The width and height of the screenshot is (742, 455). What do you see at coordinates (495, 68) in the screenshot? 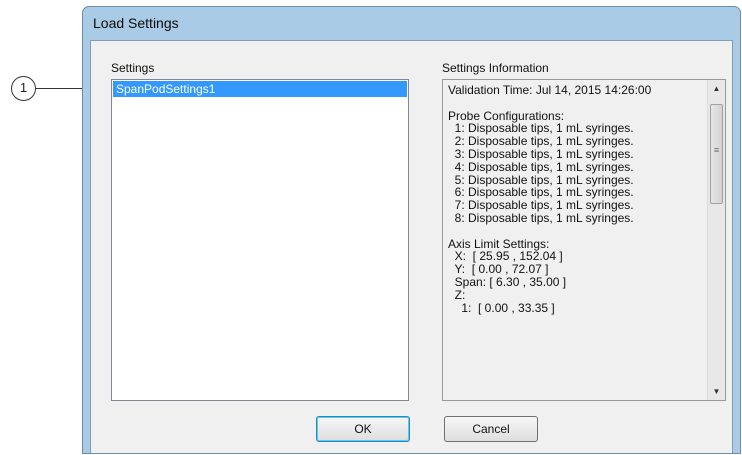
I see `settings-information-label: Settings Information` at bounding box center [495, 68].